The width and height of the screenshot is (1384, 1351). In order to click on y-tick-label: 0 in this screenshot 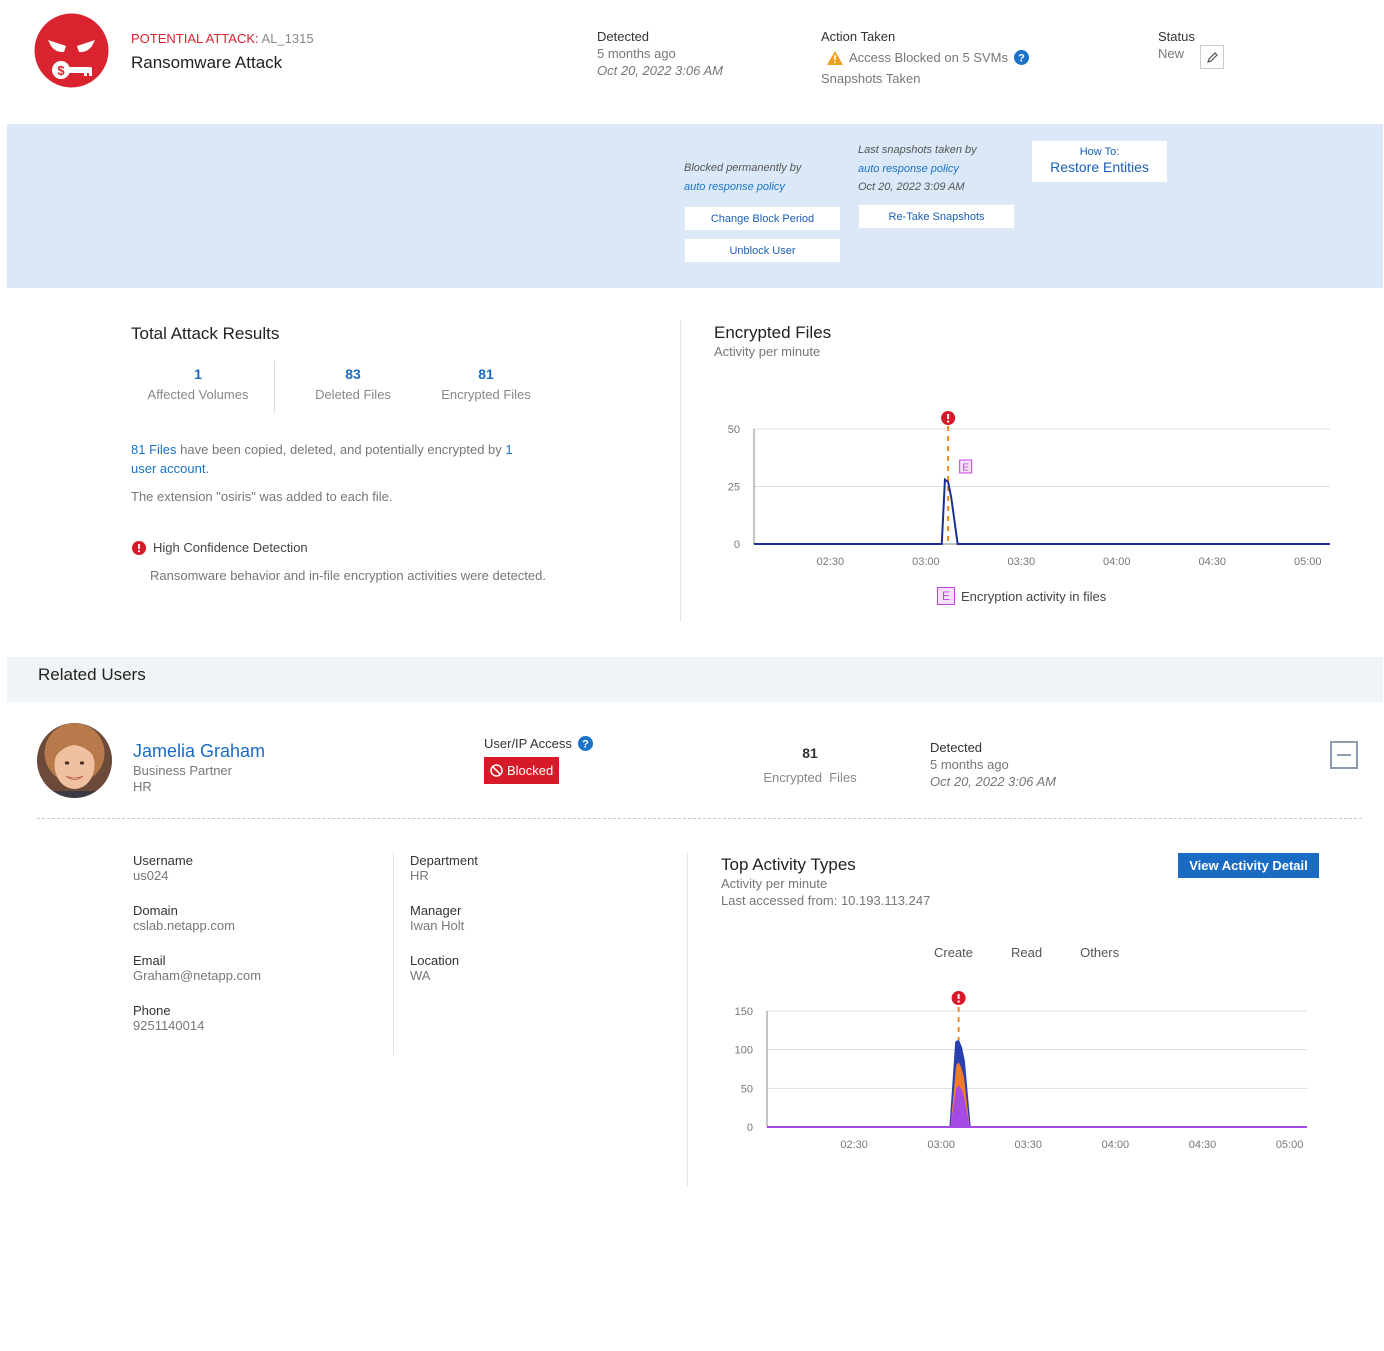, I will do `click(750, 1128)`.